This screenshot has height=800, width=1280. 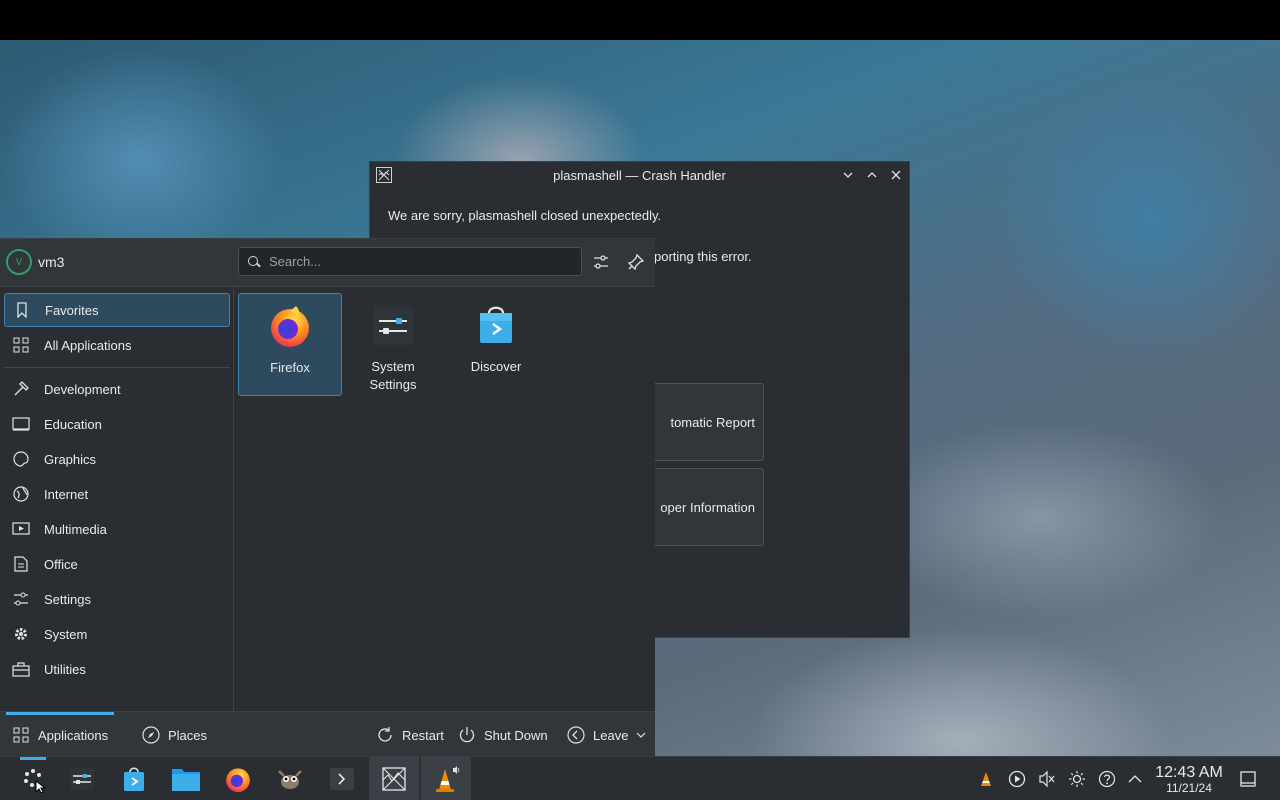 I want to click on favorite-label: Firefox, so click(x=290, y=367).